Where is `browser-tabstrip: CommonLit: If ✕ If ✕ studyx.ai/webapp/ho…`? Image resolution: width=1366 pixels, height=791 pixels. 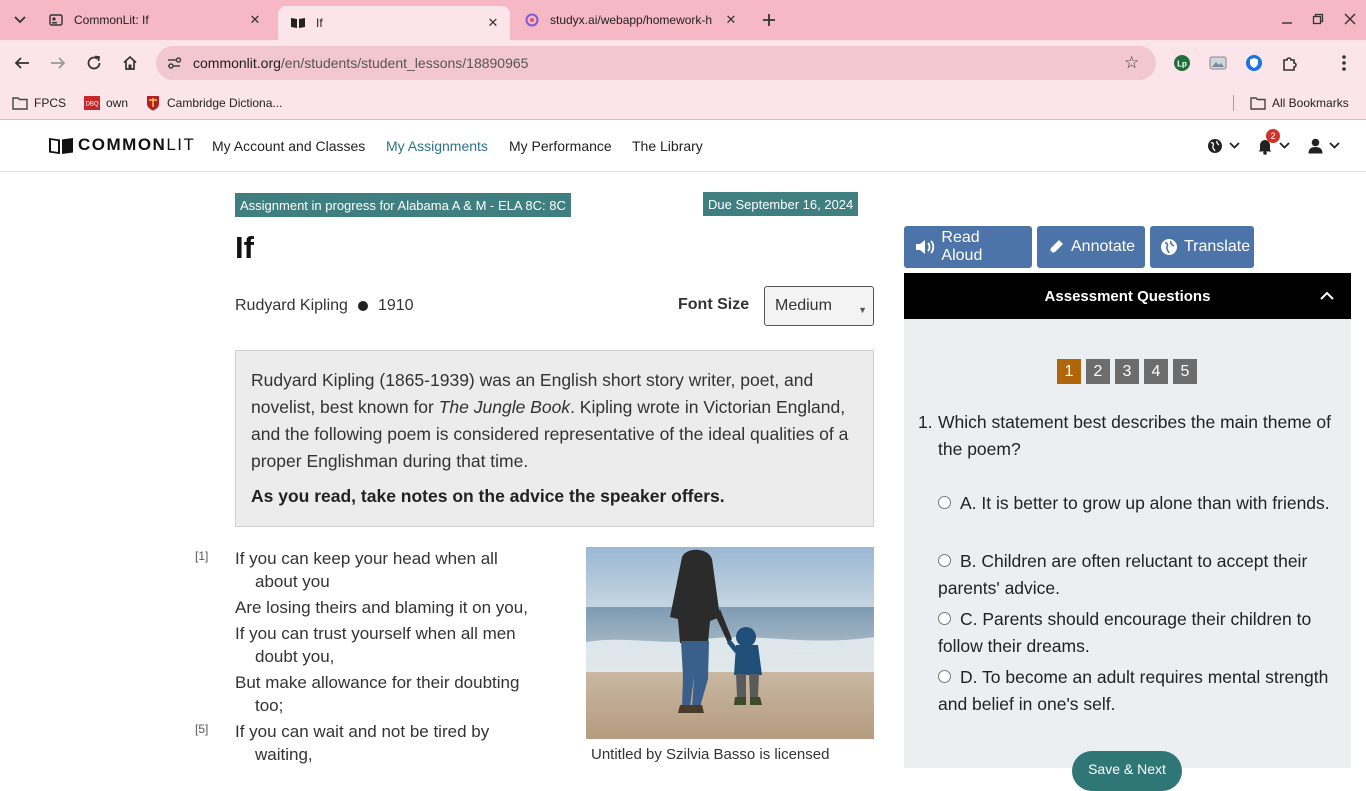 browser-tabstrip: CommonLit: If ✕ If ✕ studyx.ai/webapp/ho… is located at coordinates (683, 20).